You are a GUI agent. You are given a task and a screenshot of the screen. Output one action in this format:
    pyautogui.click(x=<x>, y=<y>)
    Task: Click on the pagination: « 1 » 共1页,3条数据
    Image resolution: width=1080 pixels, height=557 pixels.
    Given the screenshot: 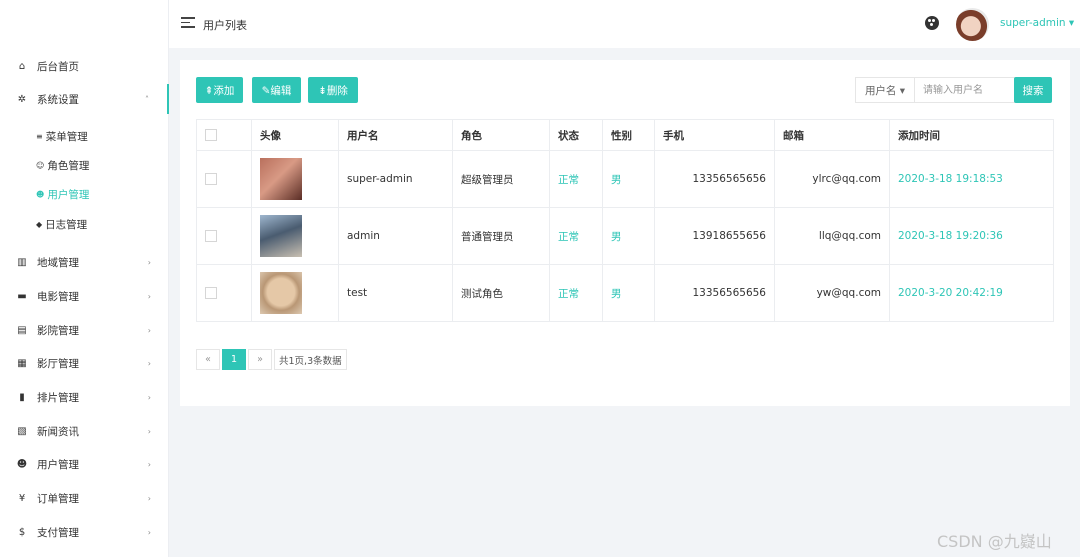 What is the action you would take?
    pyautogui.click(x=272, y=359)
    